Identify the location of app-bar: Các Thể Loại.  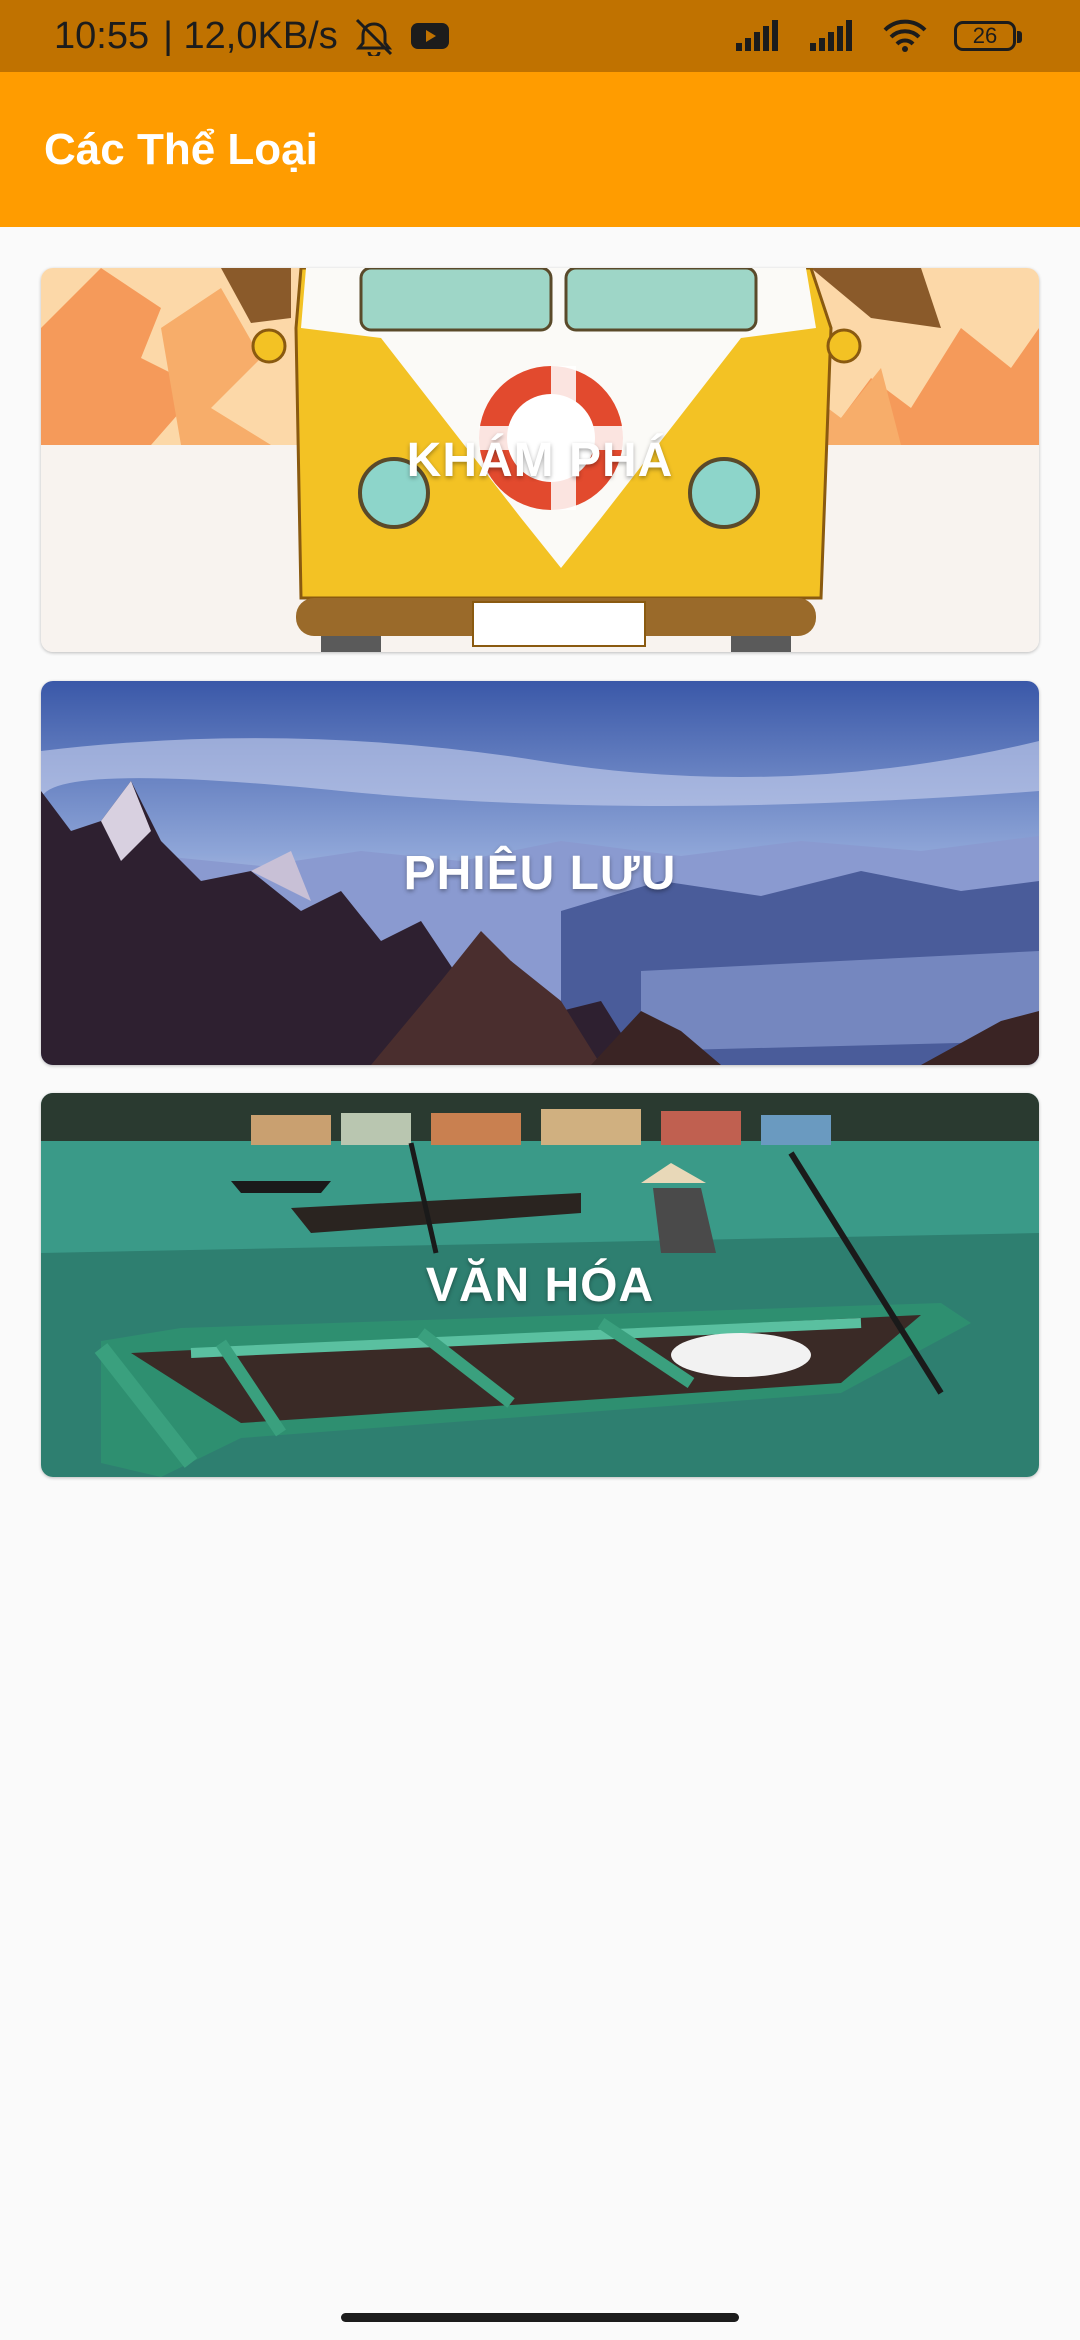
(540, 149).